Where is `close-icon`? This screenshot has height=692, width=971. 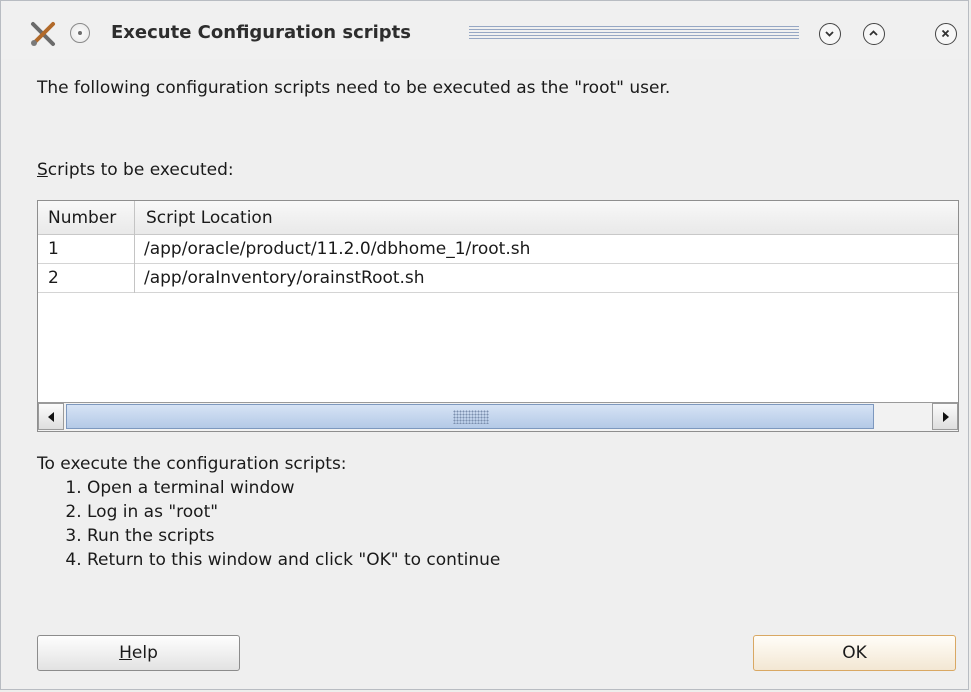 close-icon is located at coordinates (946, 34).